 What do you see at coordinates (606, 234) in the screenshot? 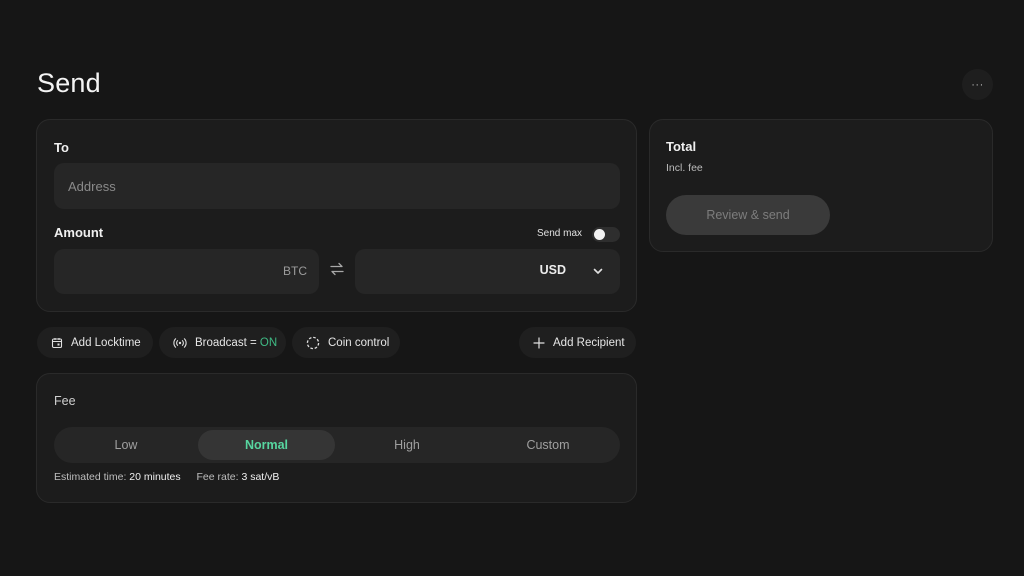
I see `send-max-toggle` at bounding box center [606, 234].